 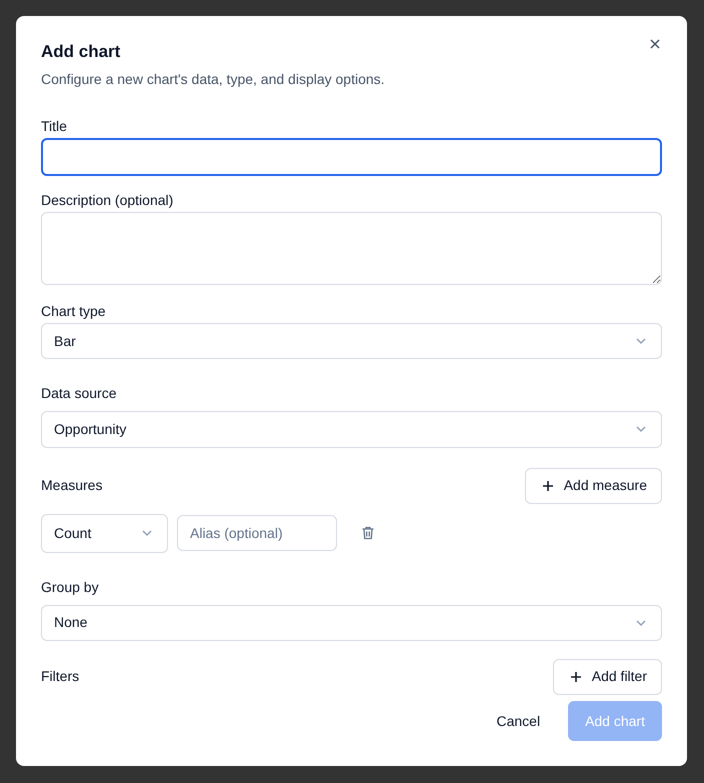 I want to click on cancel-button: Cancel, so click(x=518, y=721).